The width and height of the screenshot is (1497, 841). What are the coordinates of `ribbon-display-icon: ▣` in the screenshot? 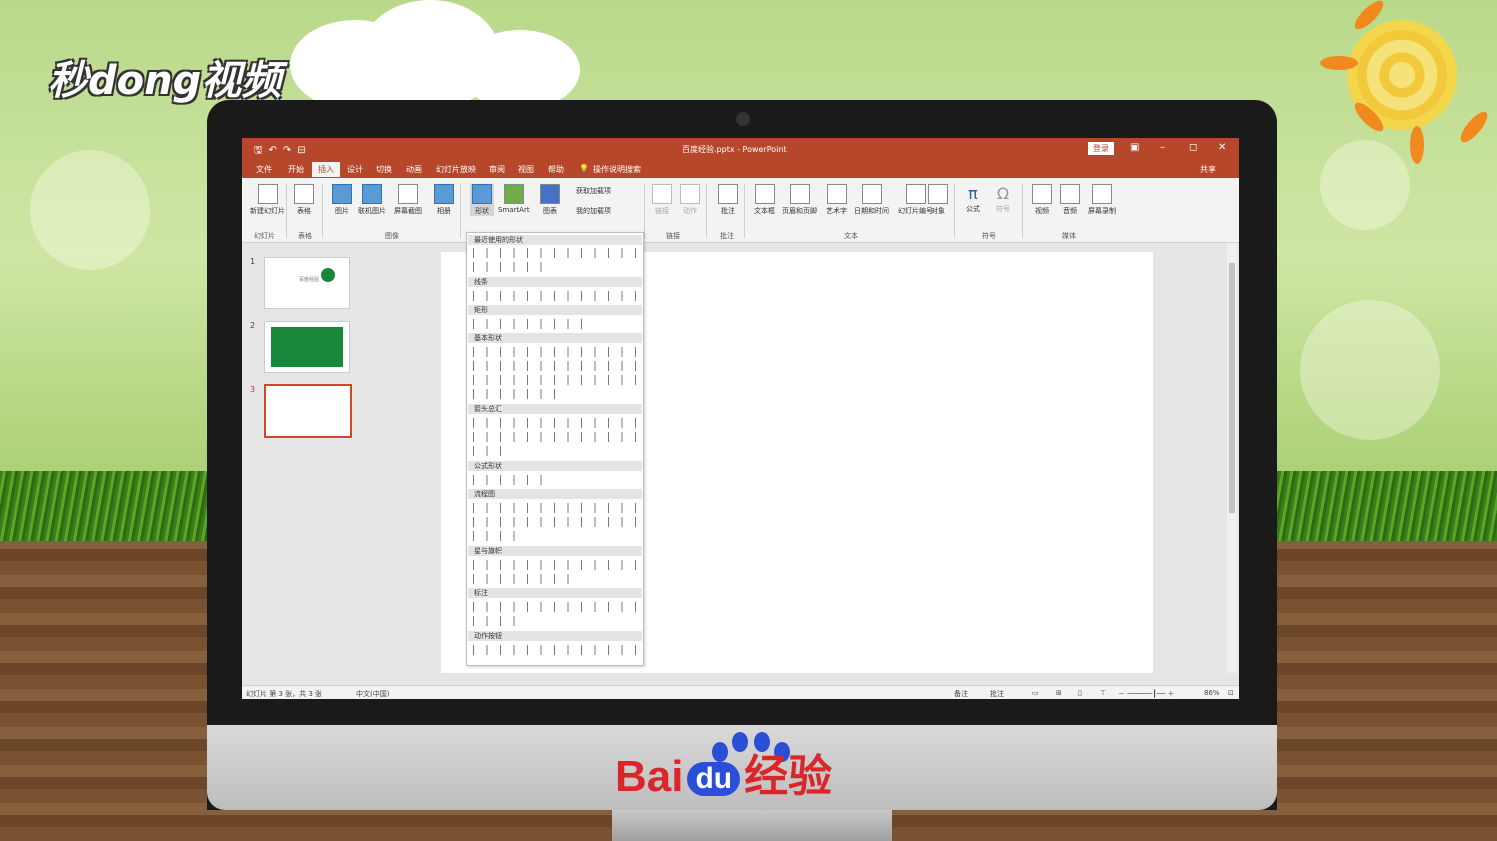 It's located at (1134, 147).